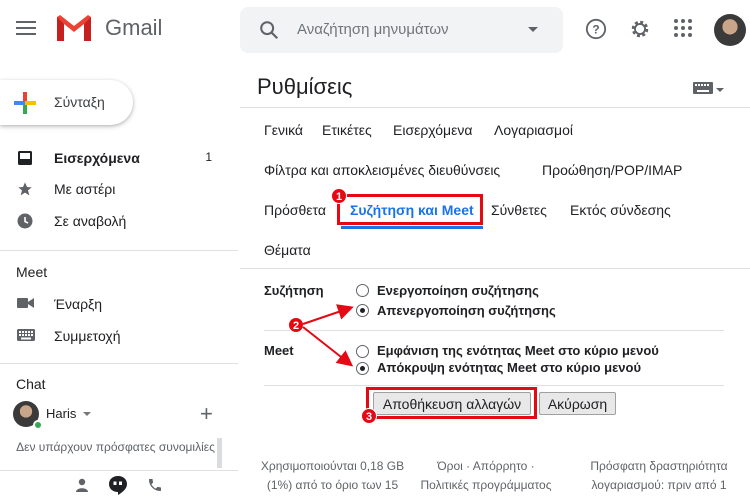 The width and height of the screenshot is (750, 500). Describe the element at coordinates (134, 27) in the screenshot. I see `gmail-logo-text: Gmail` at that location.